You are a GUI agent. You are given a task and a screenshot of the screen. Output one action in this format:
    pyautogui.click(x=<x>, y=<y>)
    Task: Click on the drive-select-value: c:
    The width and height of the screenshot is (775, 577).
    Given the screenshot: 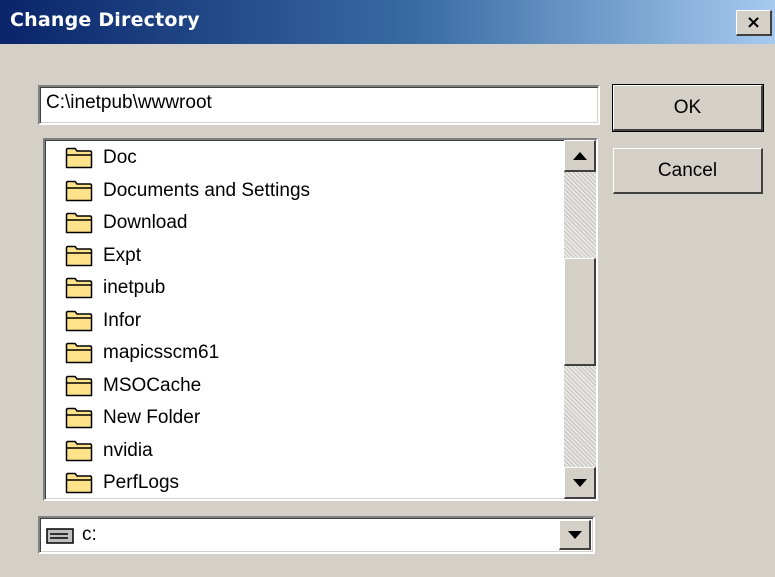 What is the action you would take?
    pyautogui.click(x=89, y=534)
    